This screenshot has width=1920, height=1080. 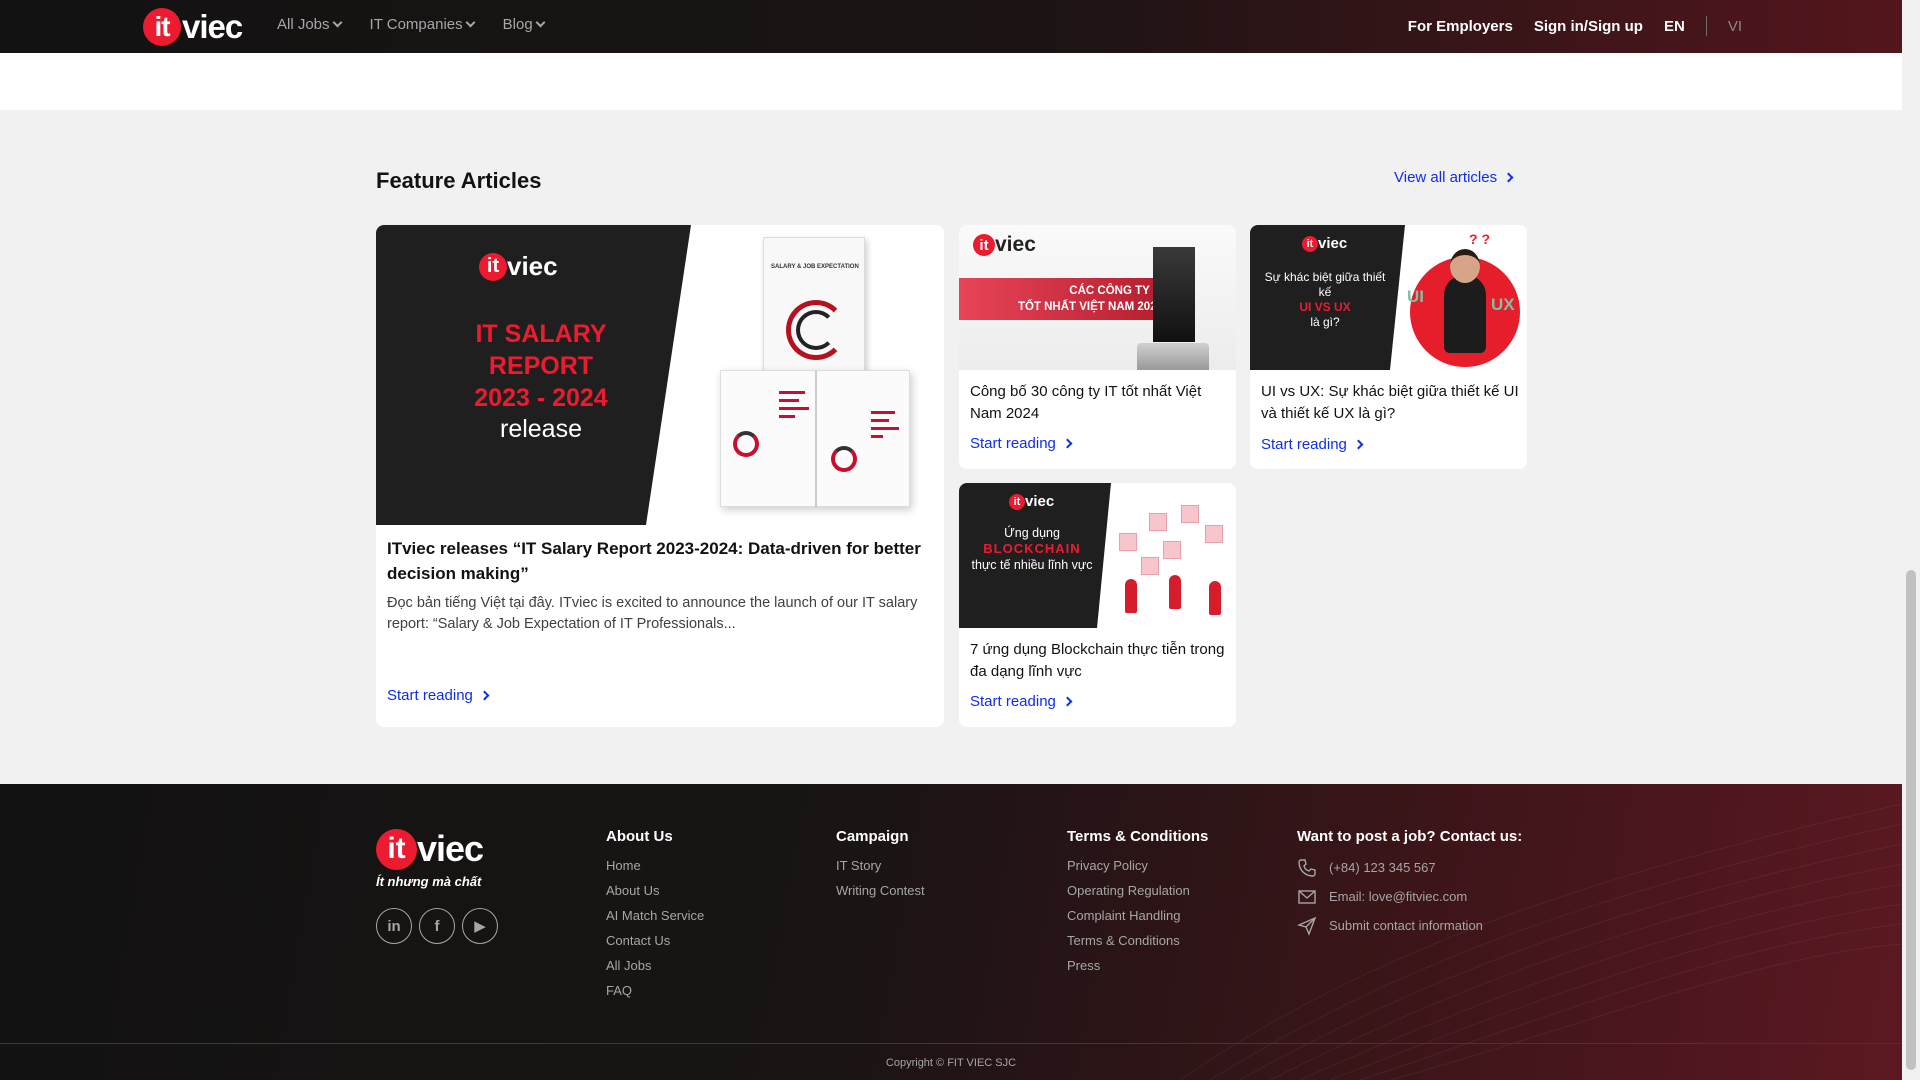 I want to click on footer-link: About Us, so click(x=655, y=890).